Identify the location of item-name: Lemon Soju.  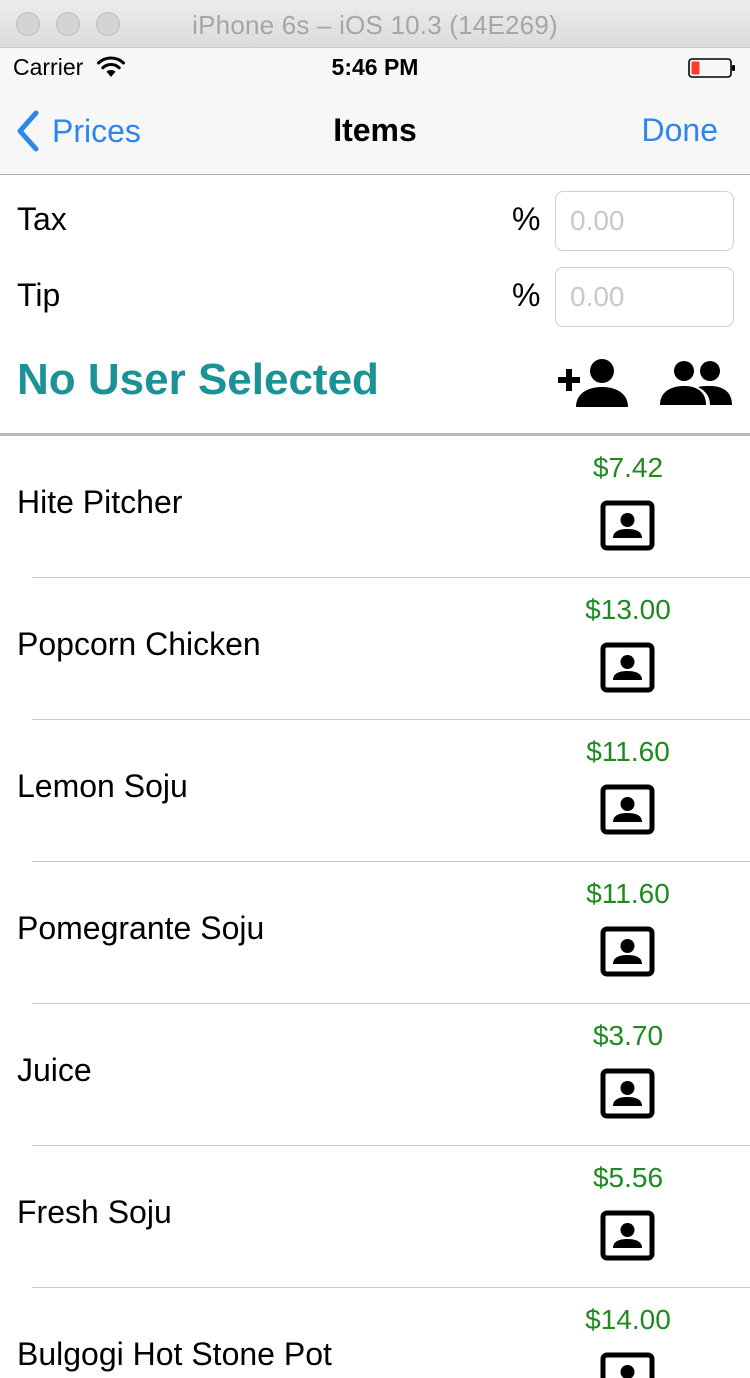
(102, 786).